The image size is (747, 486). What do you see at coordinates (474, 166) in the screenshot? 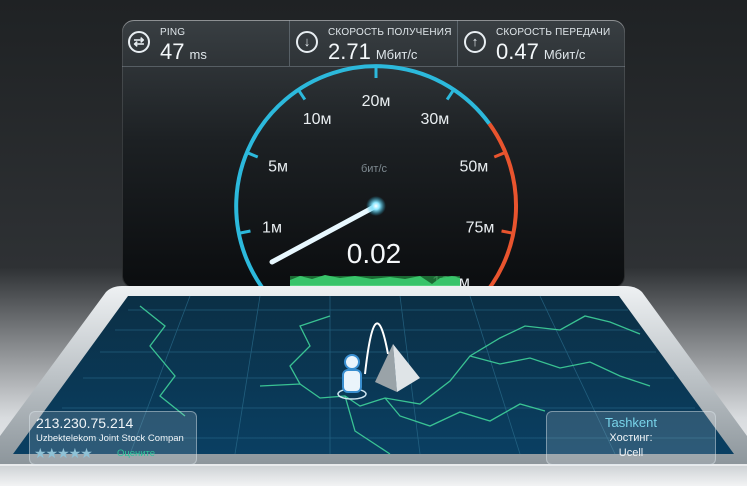
I see `gauge-tick-label: 50м` at bounding box center [474, 166].